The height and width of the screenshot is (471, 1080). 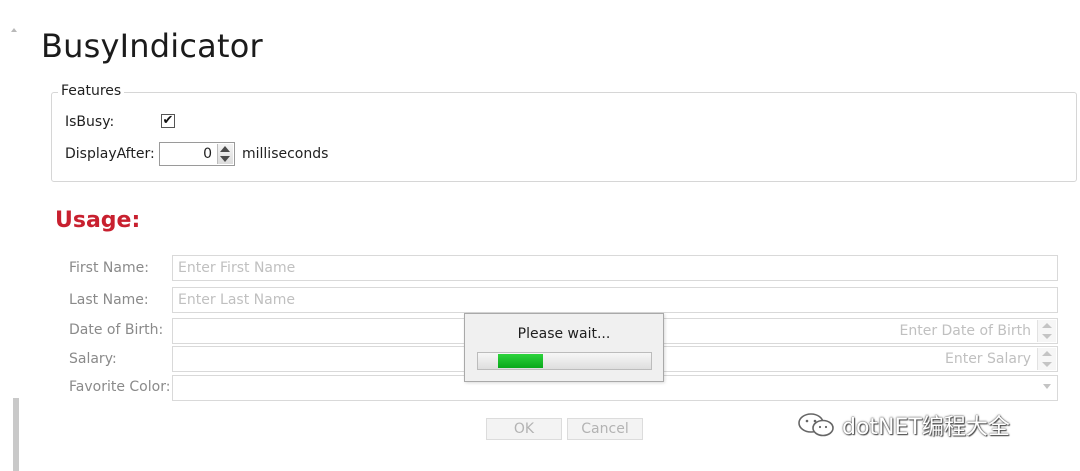 What do you see at coordinates (197, 154) in the screenshot?
I see `display-after-numeric-input: 0` at bounding box center [197, 154].